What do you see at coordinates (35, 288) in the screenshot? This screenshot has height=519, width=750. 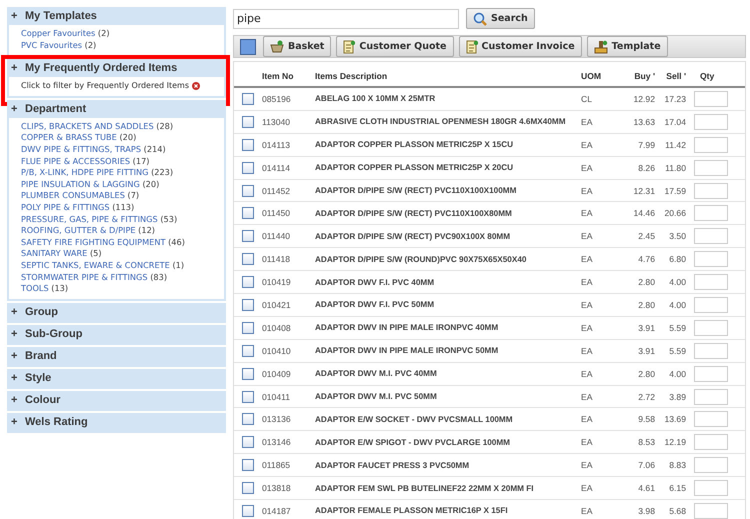 I see `filter-link: TOOLS` at bounding box center [35, 288].